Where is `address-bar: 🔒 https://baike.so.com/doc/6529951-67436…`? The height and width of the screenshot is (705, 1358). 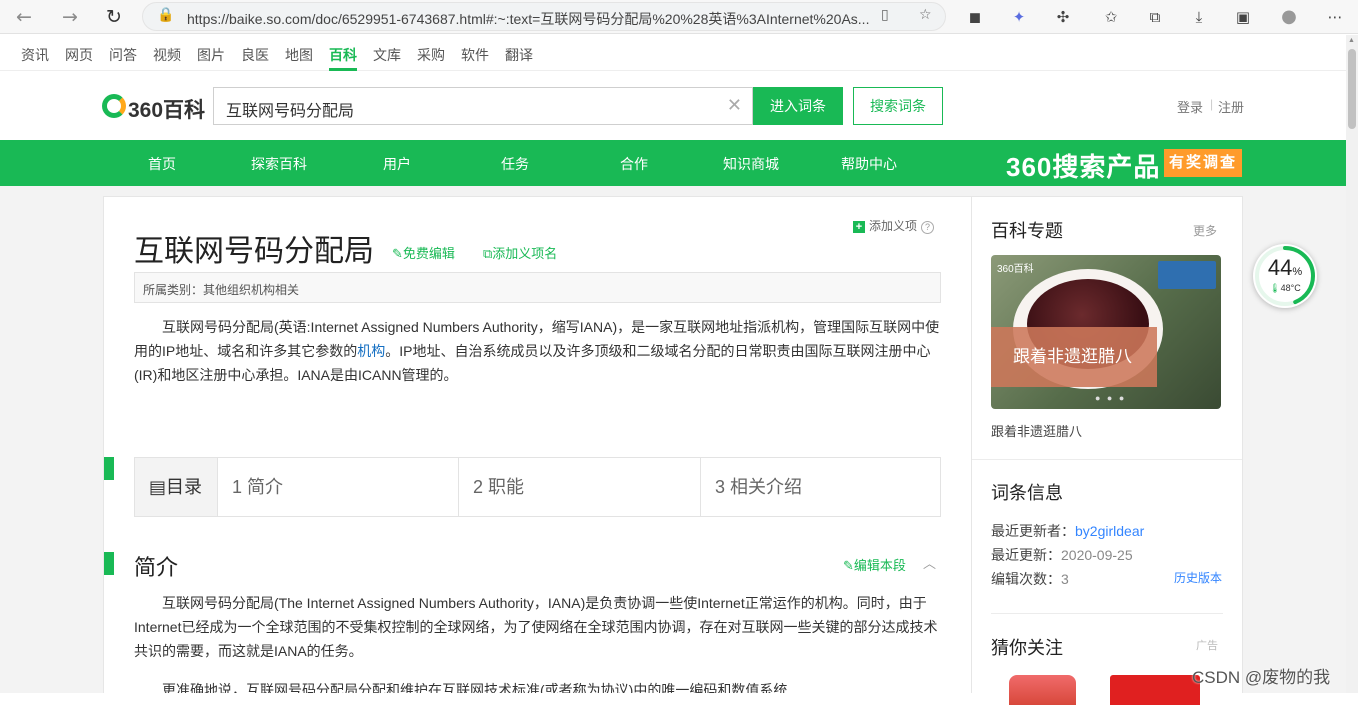
address-bar: 🔒 https://baike.so.com/doc/6529951-67436… is located at coordinates (544, 16).